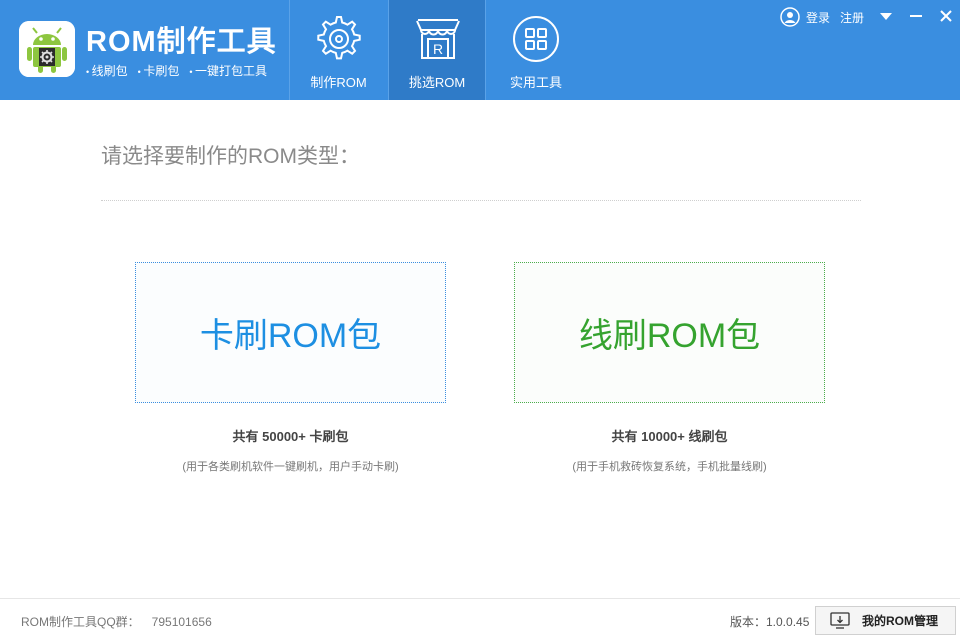  I want to click on card-title: 卡刷ROM包, so click(290, 336).